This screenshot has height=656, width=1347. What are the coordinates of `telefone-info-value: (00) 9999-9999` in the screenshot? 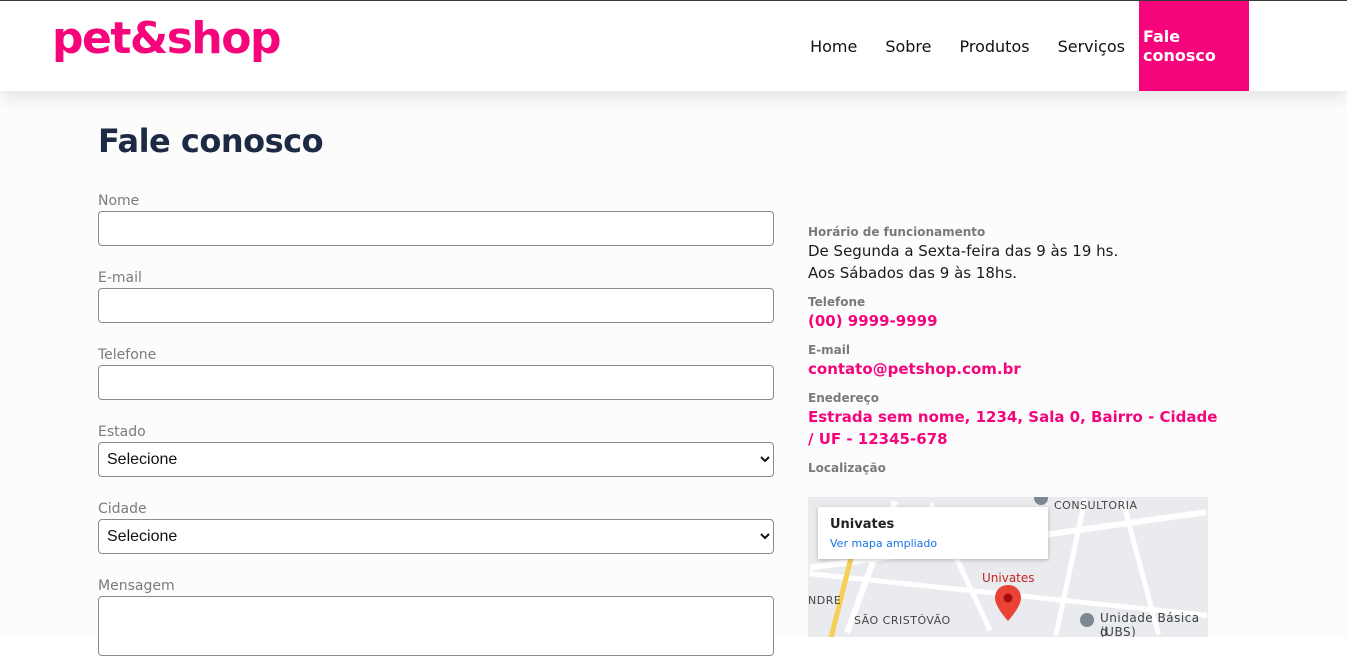 It's located at (1018, 321).